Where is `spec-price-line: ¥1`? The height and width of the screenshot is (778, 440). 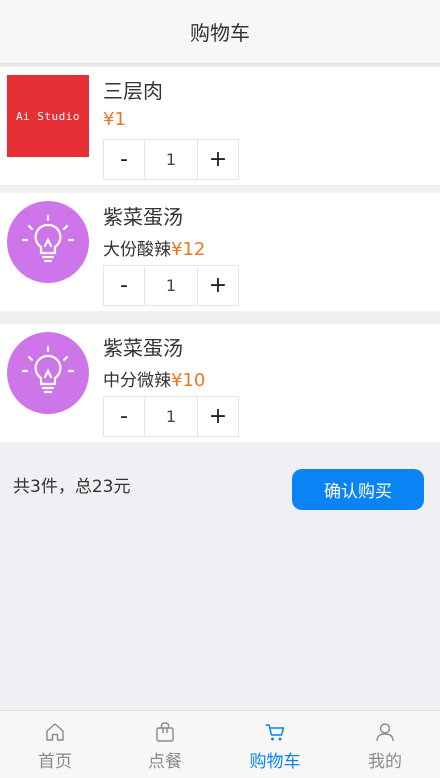 spec-price-line: ¥1 is located at coordinates (114, 119).